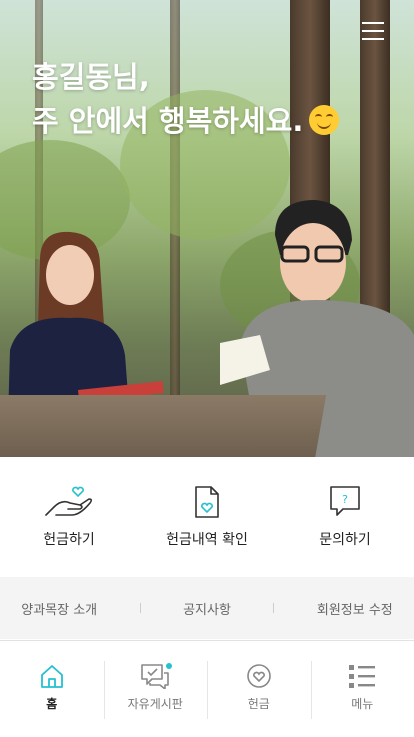  I want to click on donate-label: 헌금하기, so click(69, 539).